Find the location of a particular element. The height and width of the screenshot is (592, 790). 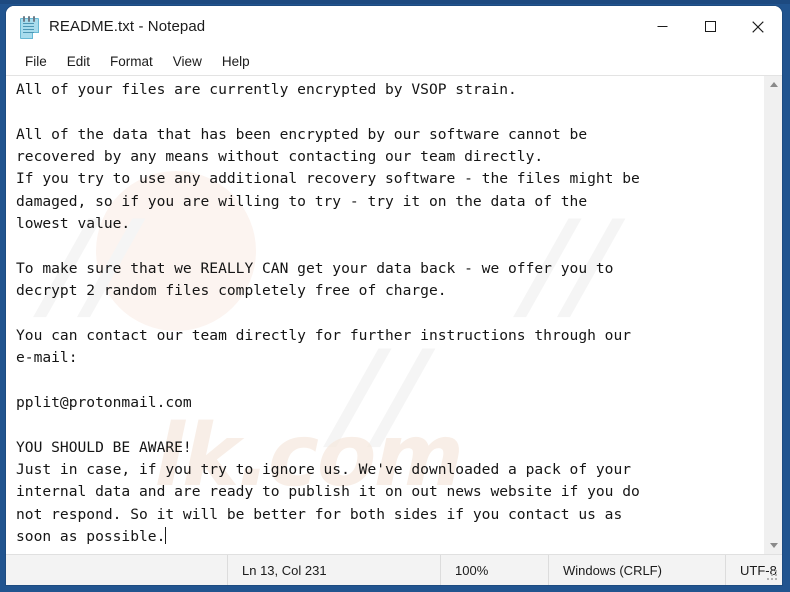

maximize-button is located at coordinates (710, 26).